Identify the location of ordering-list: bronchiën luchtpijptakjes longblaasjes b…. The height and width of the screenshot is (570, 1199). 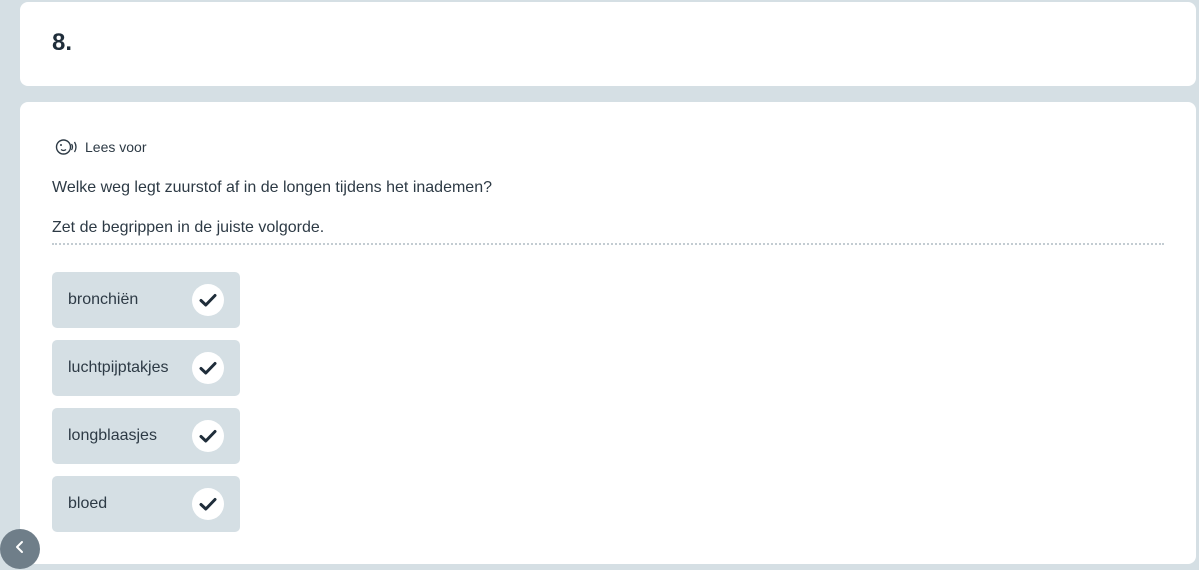
(146, 408).